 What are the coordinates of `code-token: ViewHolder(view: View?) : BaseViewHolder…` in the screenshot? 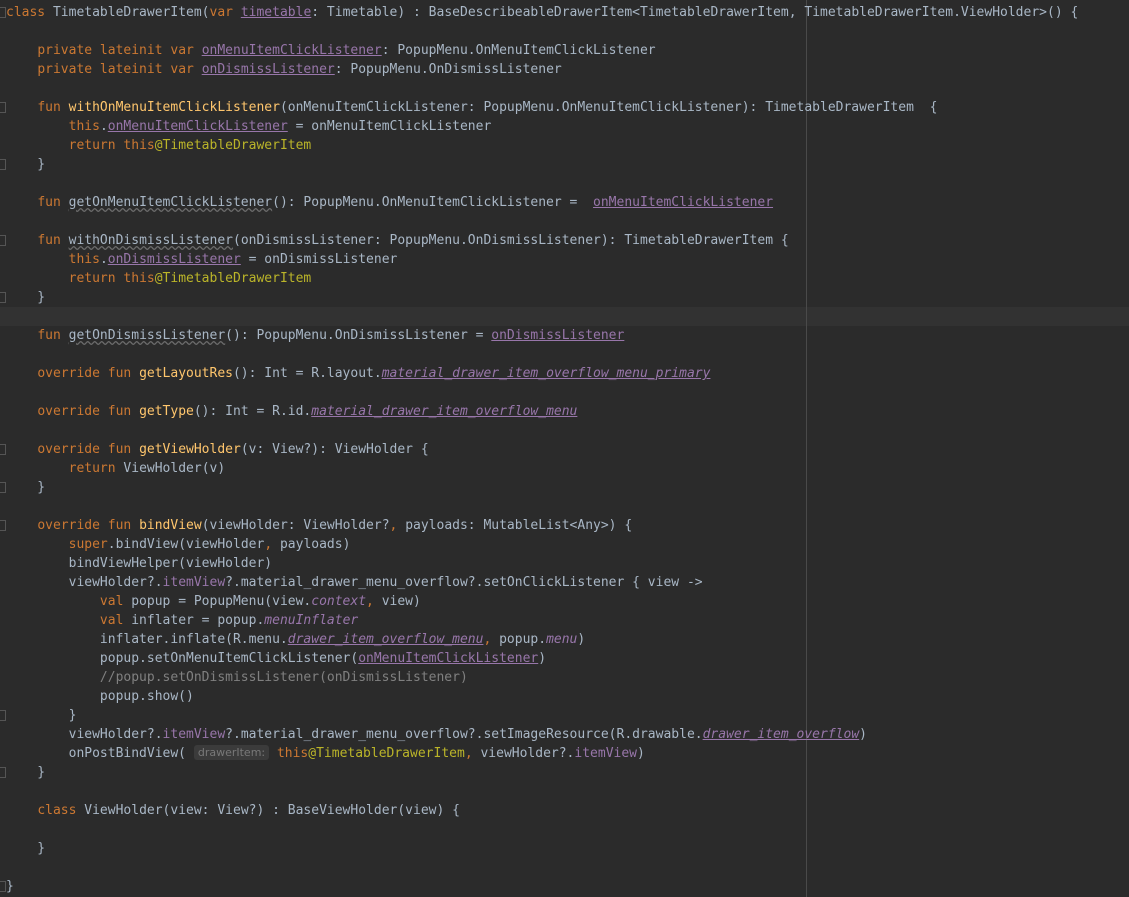 It's located at (272, 810).